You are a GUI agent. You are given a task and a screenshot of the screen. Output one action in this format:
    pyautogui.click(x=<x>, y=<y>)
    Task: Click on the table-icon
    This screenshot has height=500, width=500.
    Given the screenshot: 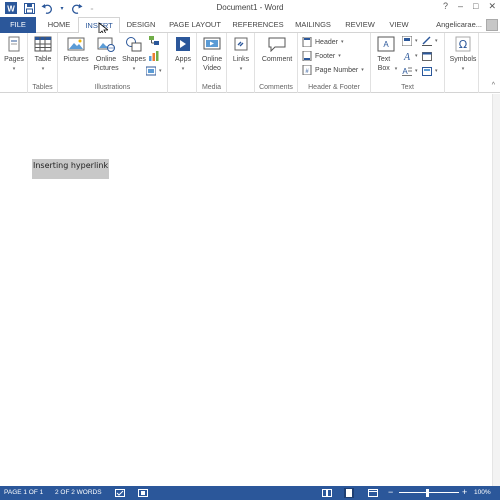 What is the action you would take?
    pyautogui.click(x=43, y=44)
    